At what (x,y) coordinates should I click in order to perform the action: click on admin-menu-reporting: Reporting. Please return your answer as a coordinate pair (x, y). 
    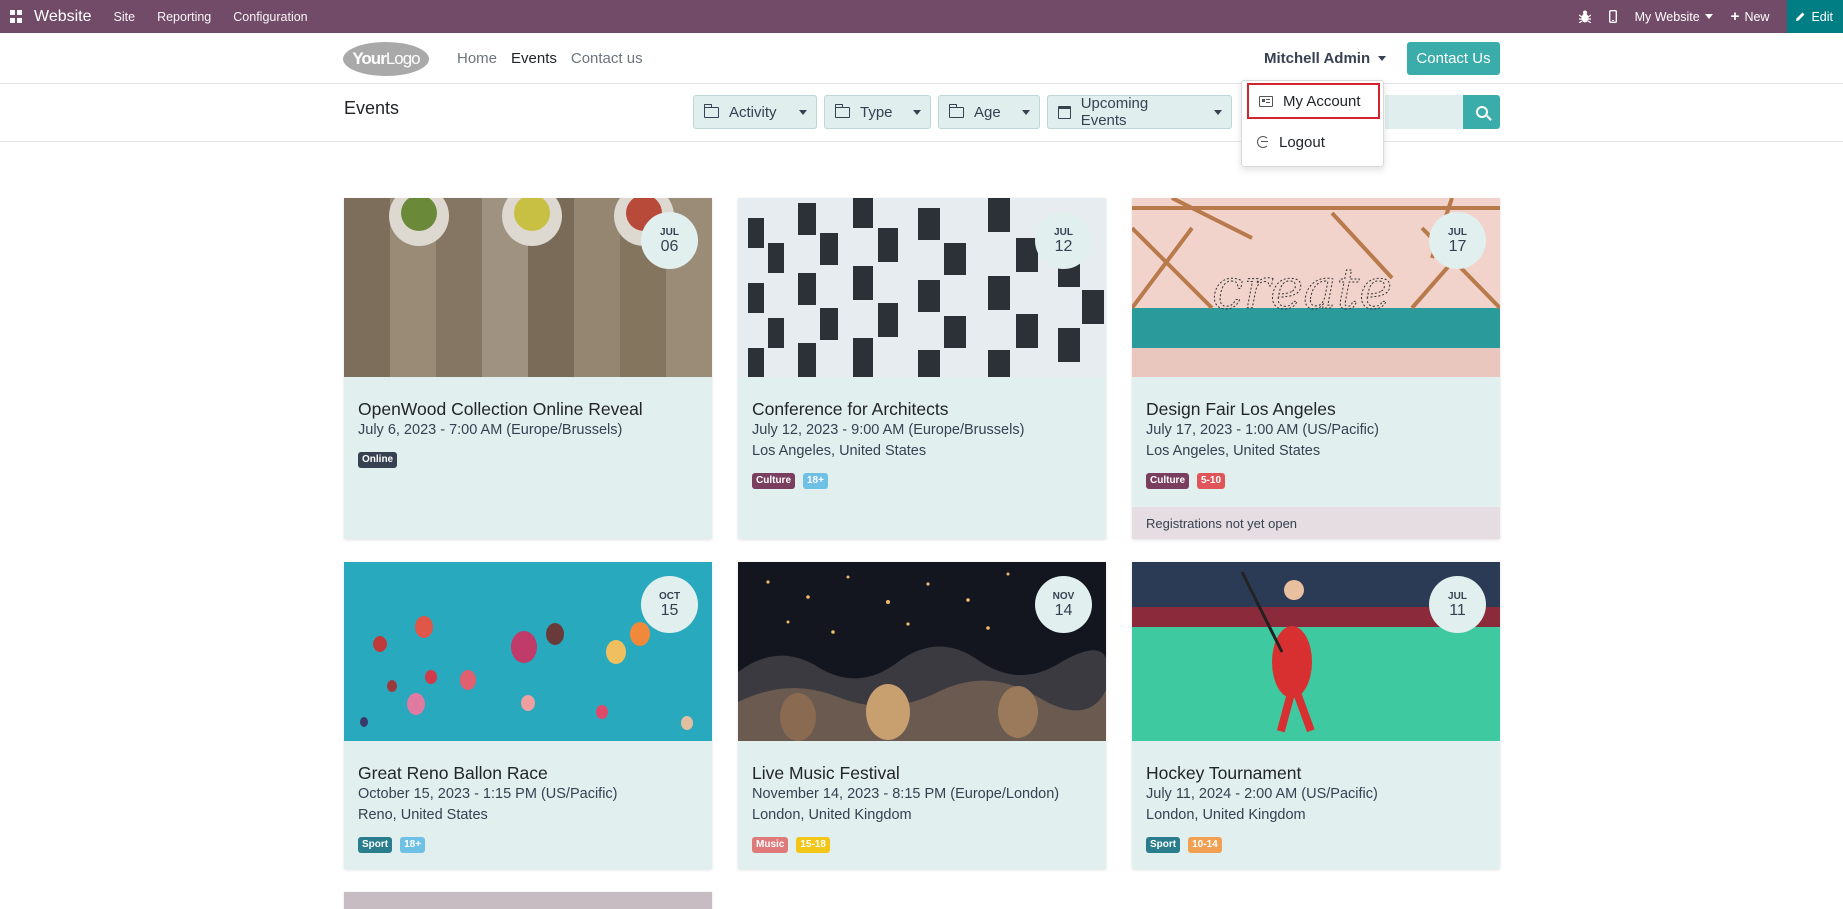
    Looking at the image, I should click on (184, 17).